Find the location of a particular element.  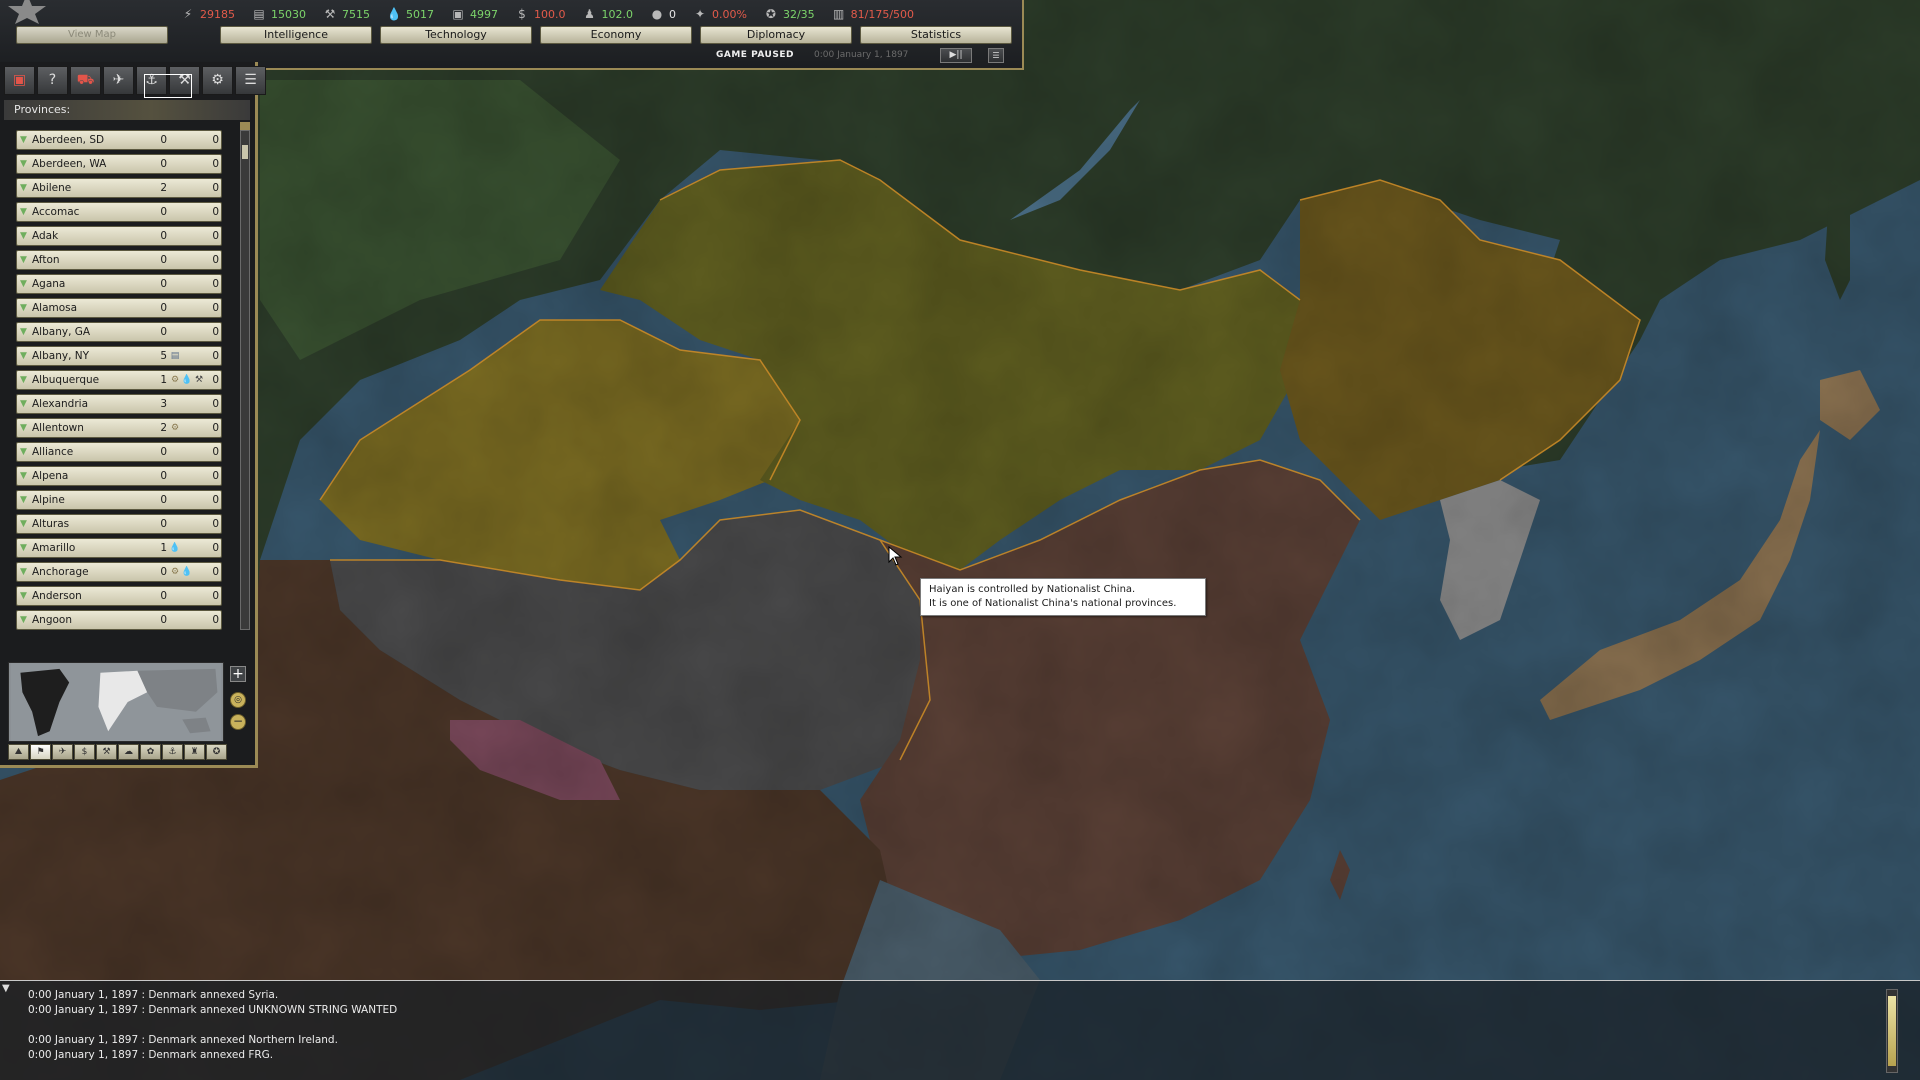

tab-intelligence: Intelligence is located at coordinates (296, 35).